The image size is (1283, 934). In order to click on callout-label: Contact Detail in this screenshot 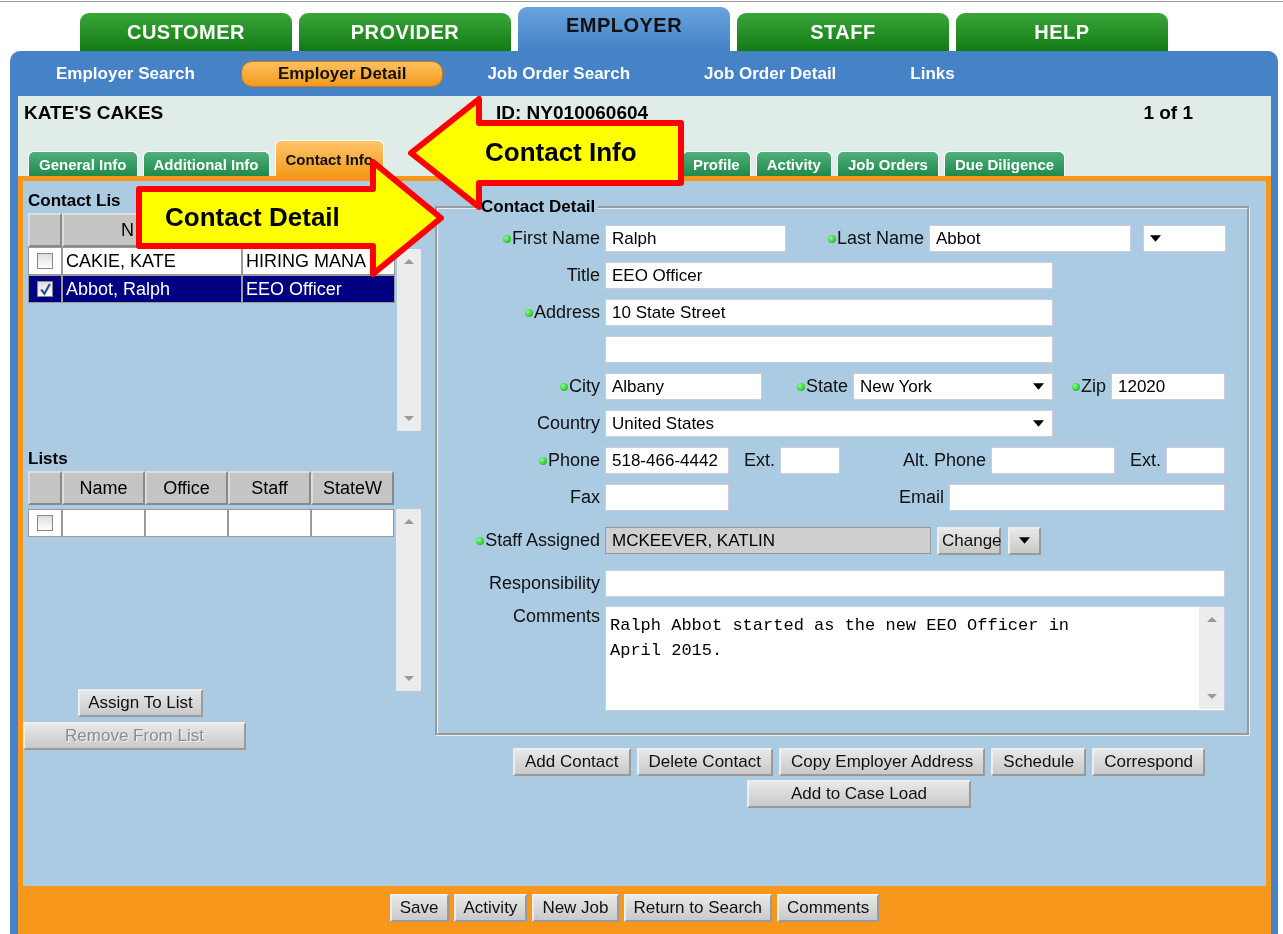, I will do `click(252, 217)`.